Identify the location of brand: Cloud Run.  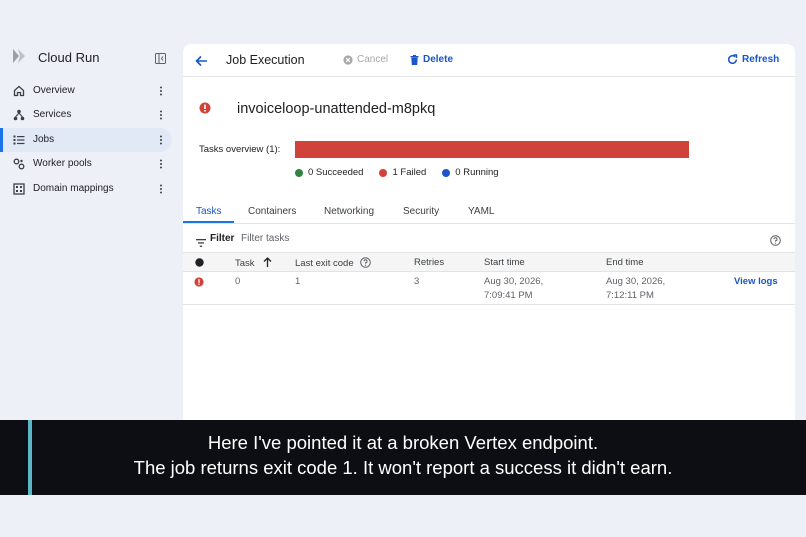
(90, 58).